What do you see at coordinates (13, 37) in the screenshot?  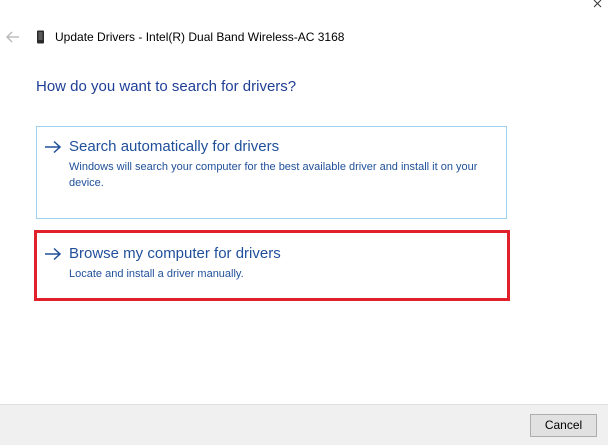 I see `back-arrow-icon` at bounding box center [13, 37].